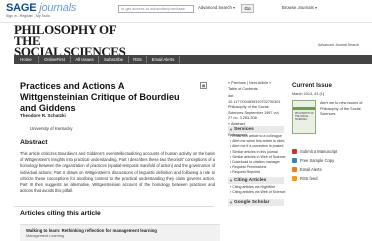 This screenshot has width=372, height=241. I want to click on google-scholar-heading: ▼ Google Scholar, so click(256, 202).